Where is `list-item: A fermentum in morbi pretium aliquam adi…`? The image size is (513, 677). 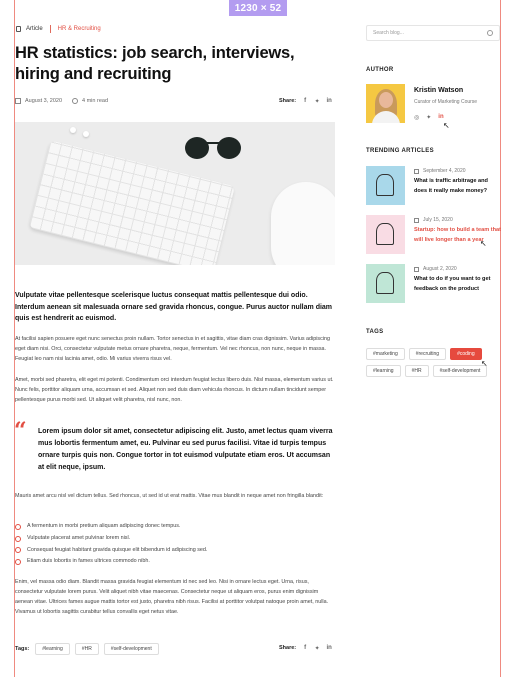 list-item: A fermentum in morbi pretium aliquam adi… is located at coordinates (111, 527).